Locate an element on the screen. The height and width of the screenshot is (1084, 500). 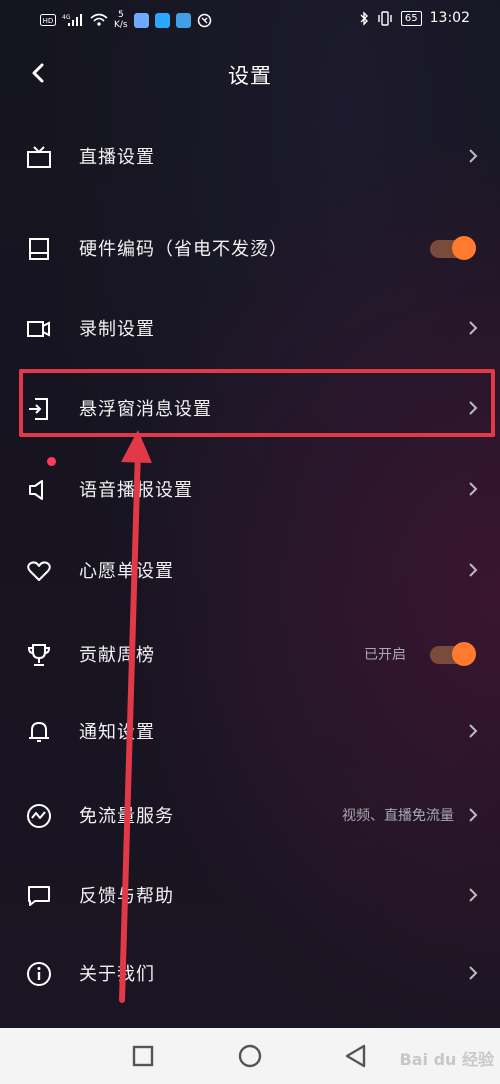
data-wave-icon is located at coordinates (39, 816).